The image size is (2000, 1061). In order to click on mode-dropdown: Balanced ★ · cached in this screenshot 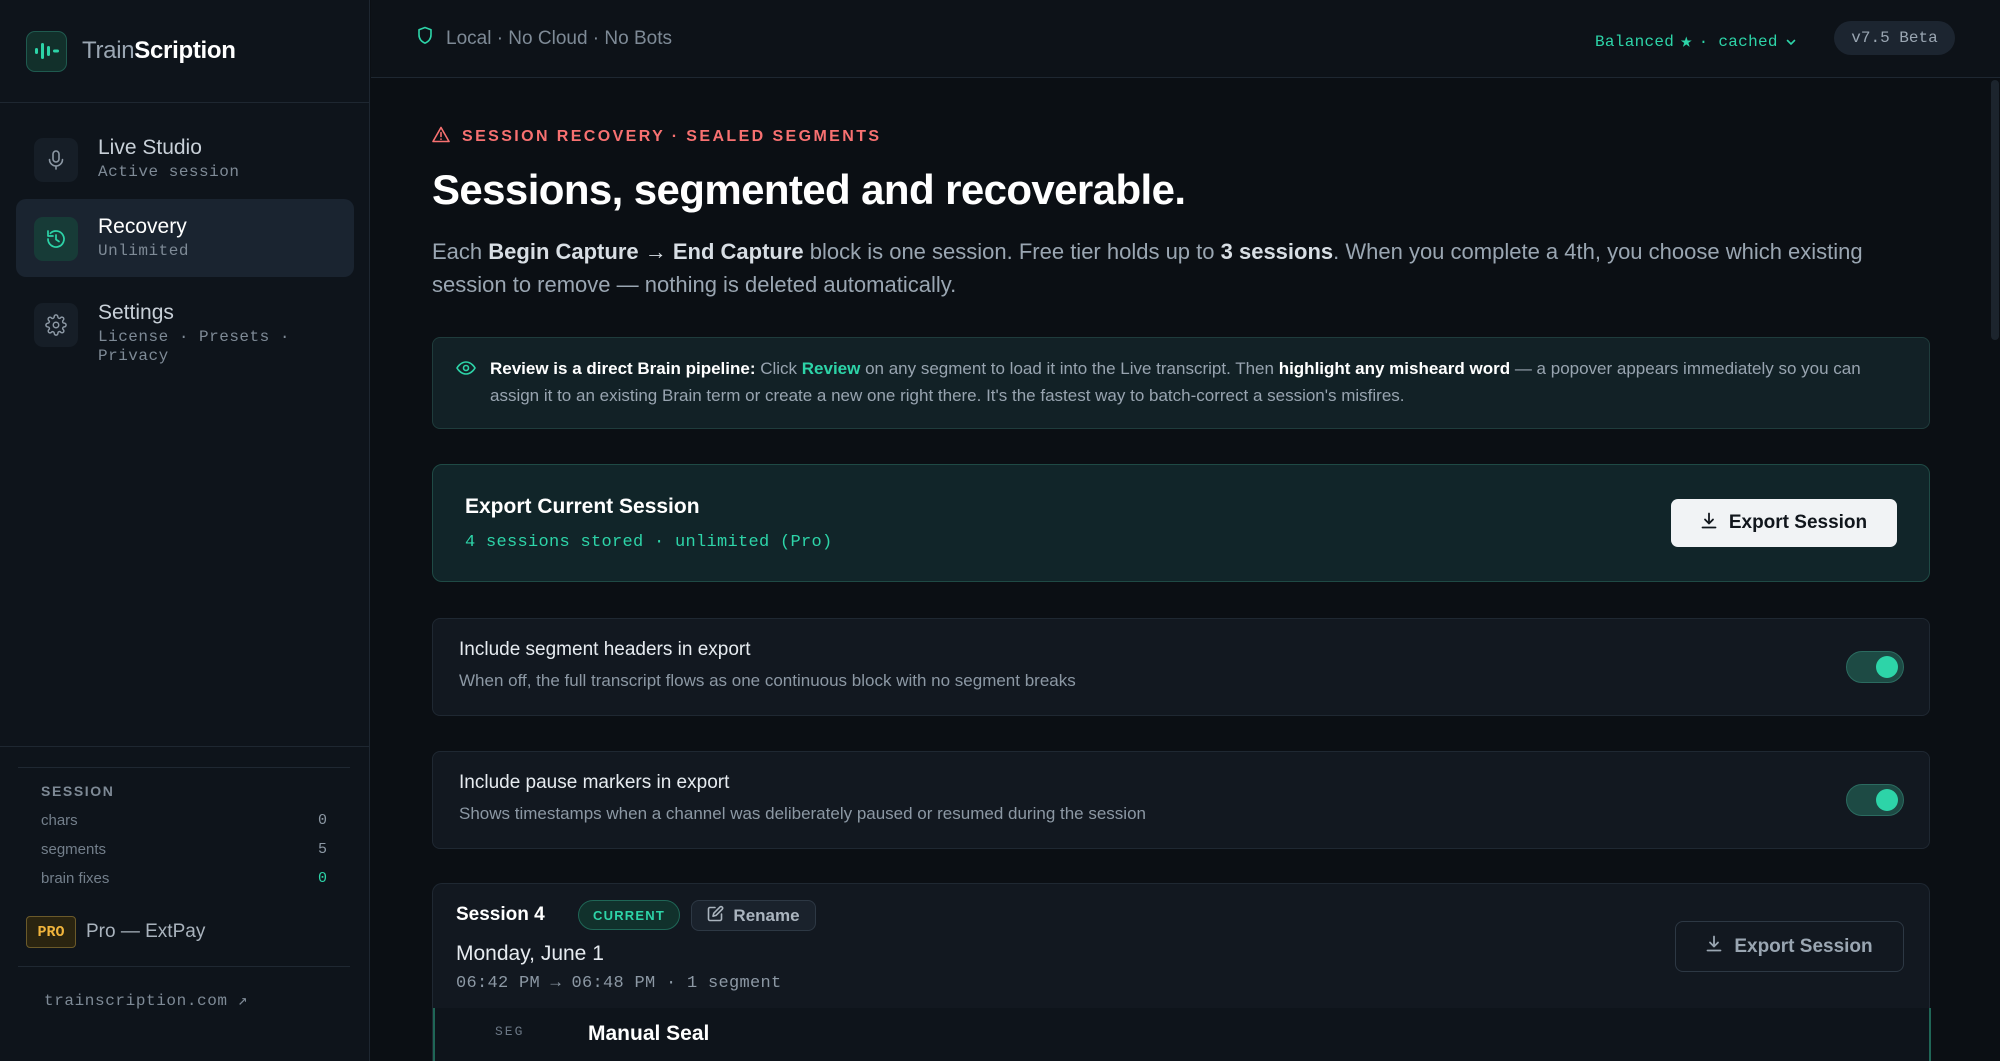, I will do `click(1695, 42)`.